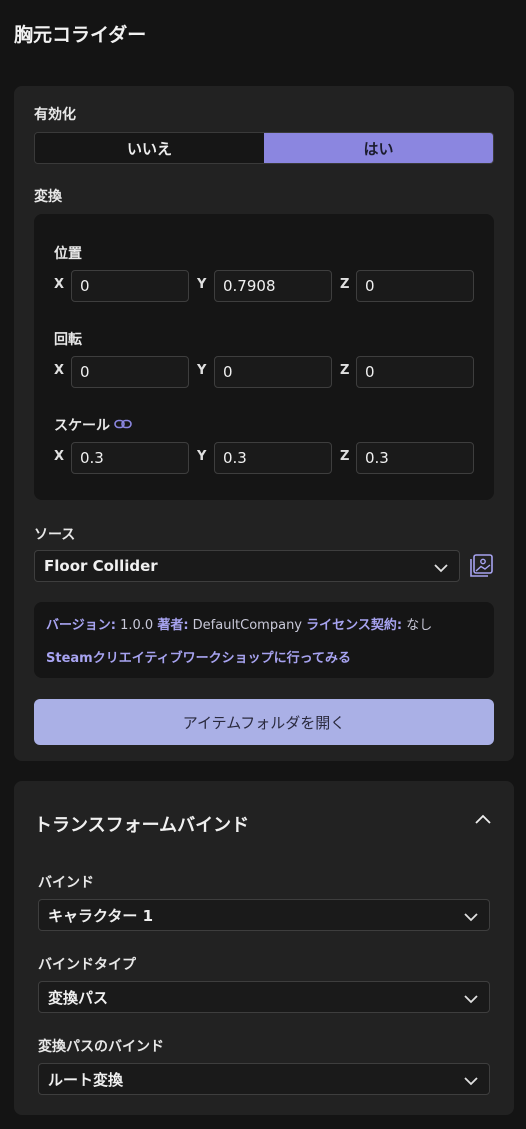 Image resolution: width=526 pixels, height=1129 pixels. I want to click on position-y-input: 0.7908, so click(273, 286).